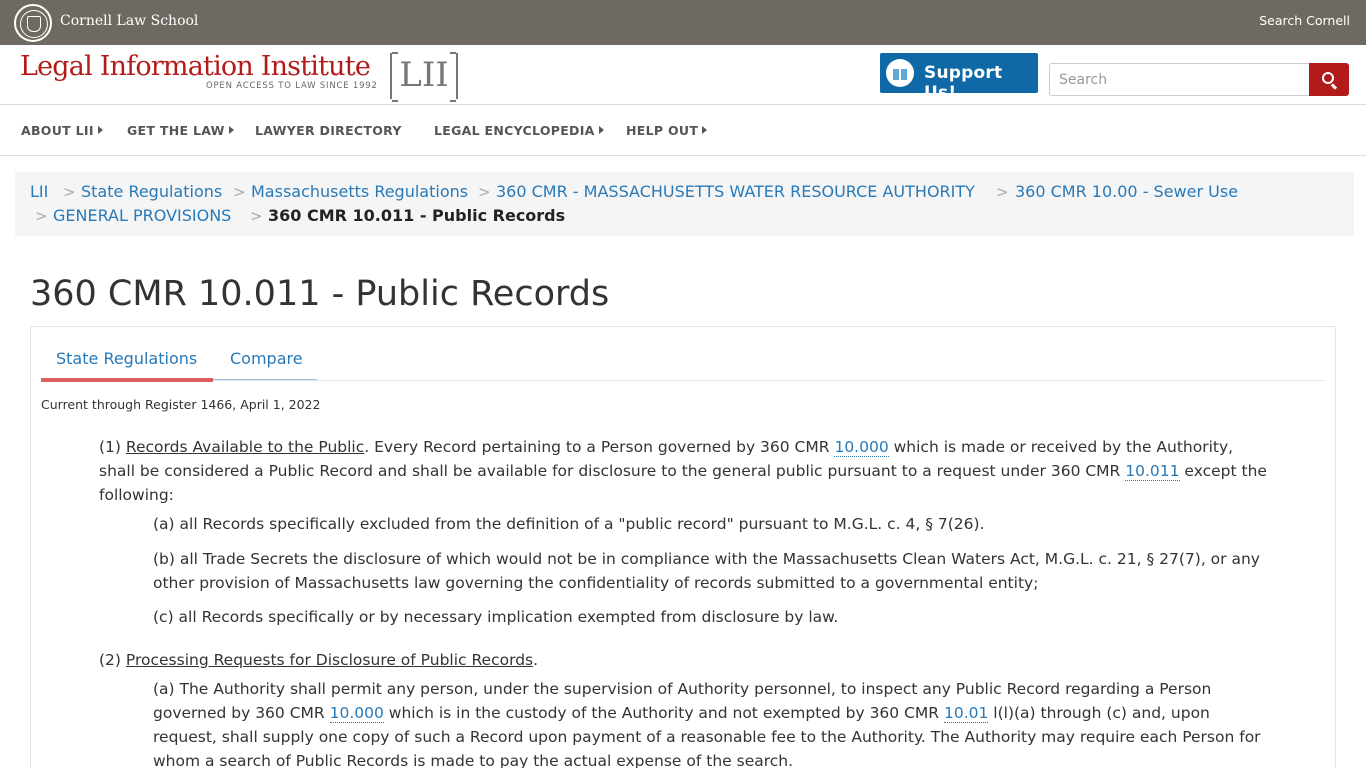 The image size is (1366, 768). What do you see at coordinates (57, 130) in the screenshot?
I see `nav-item-label: ABOUT LII` at bounding box center [57, 130].